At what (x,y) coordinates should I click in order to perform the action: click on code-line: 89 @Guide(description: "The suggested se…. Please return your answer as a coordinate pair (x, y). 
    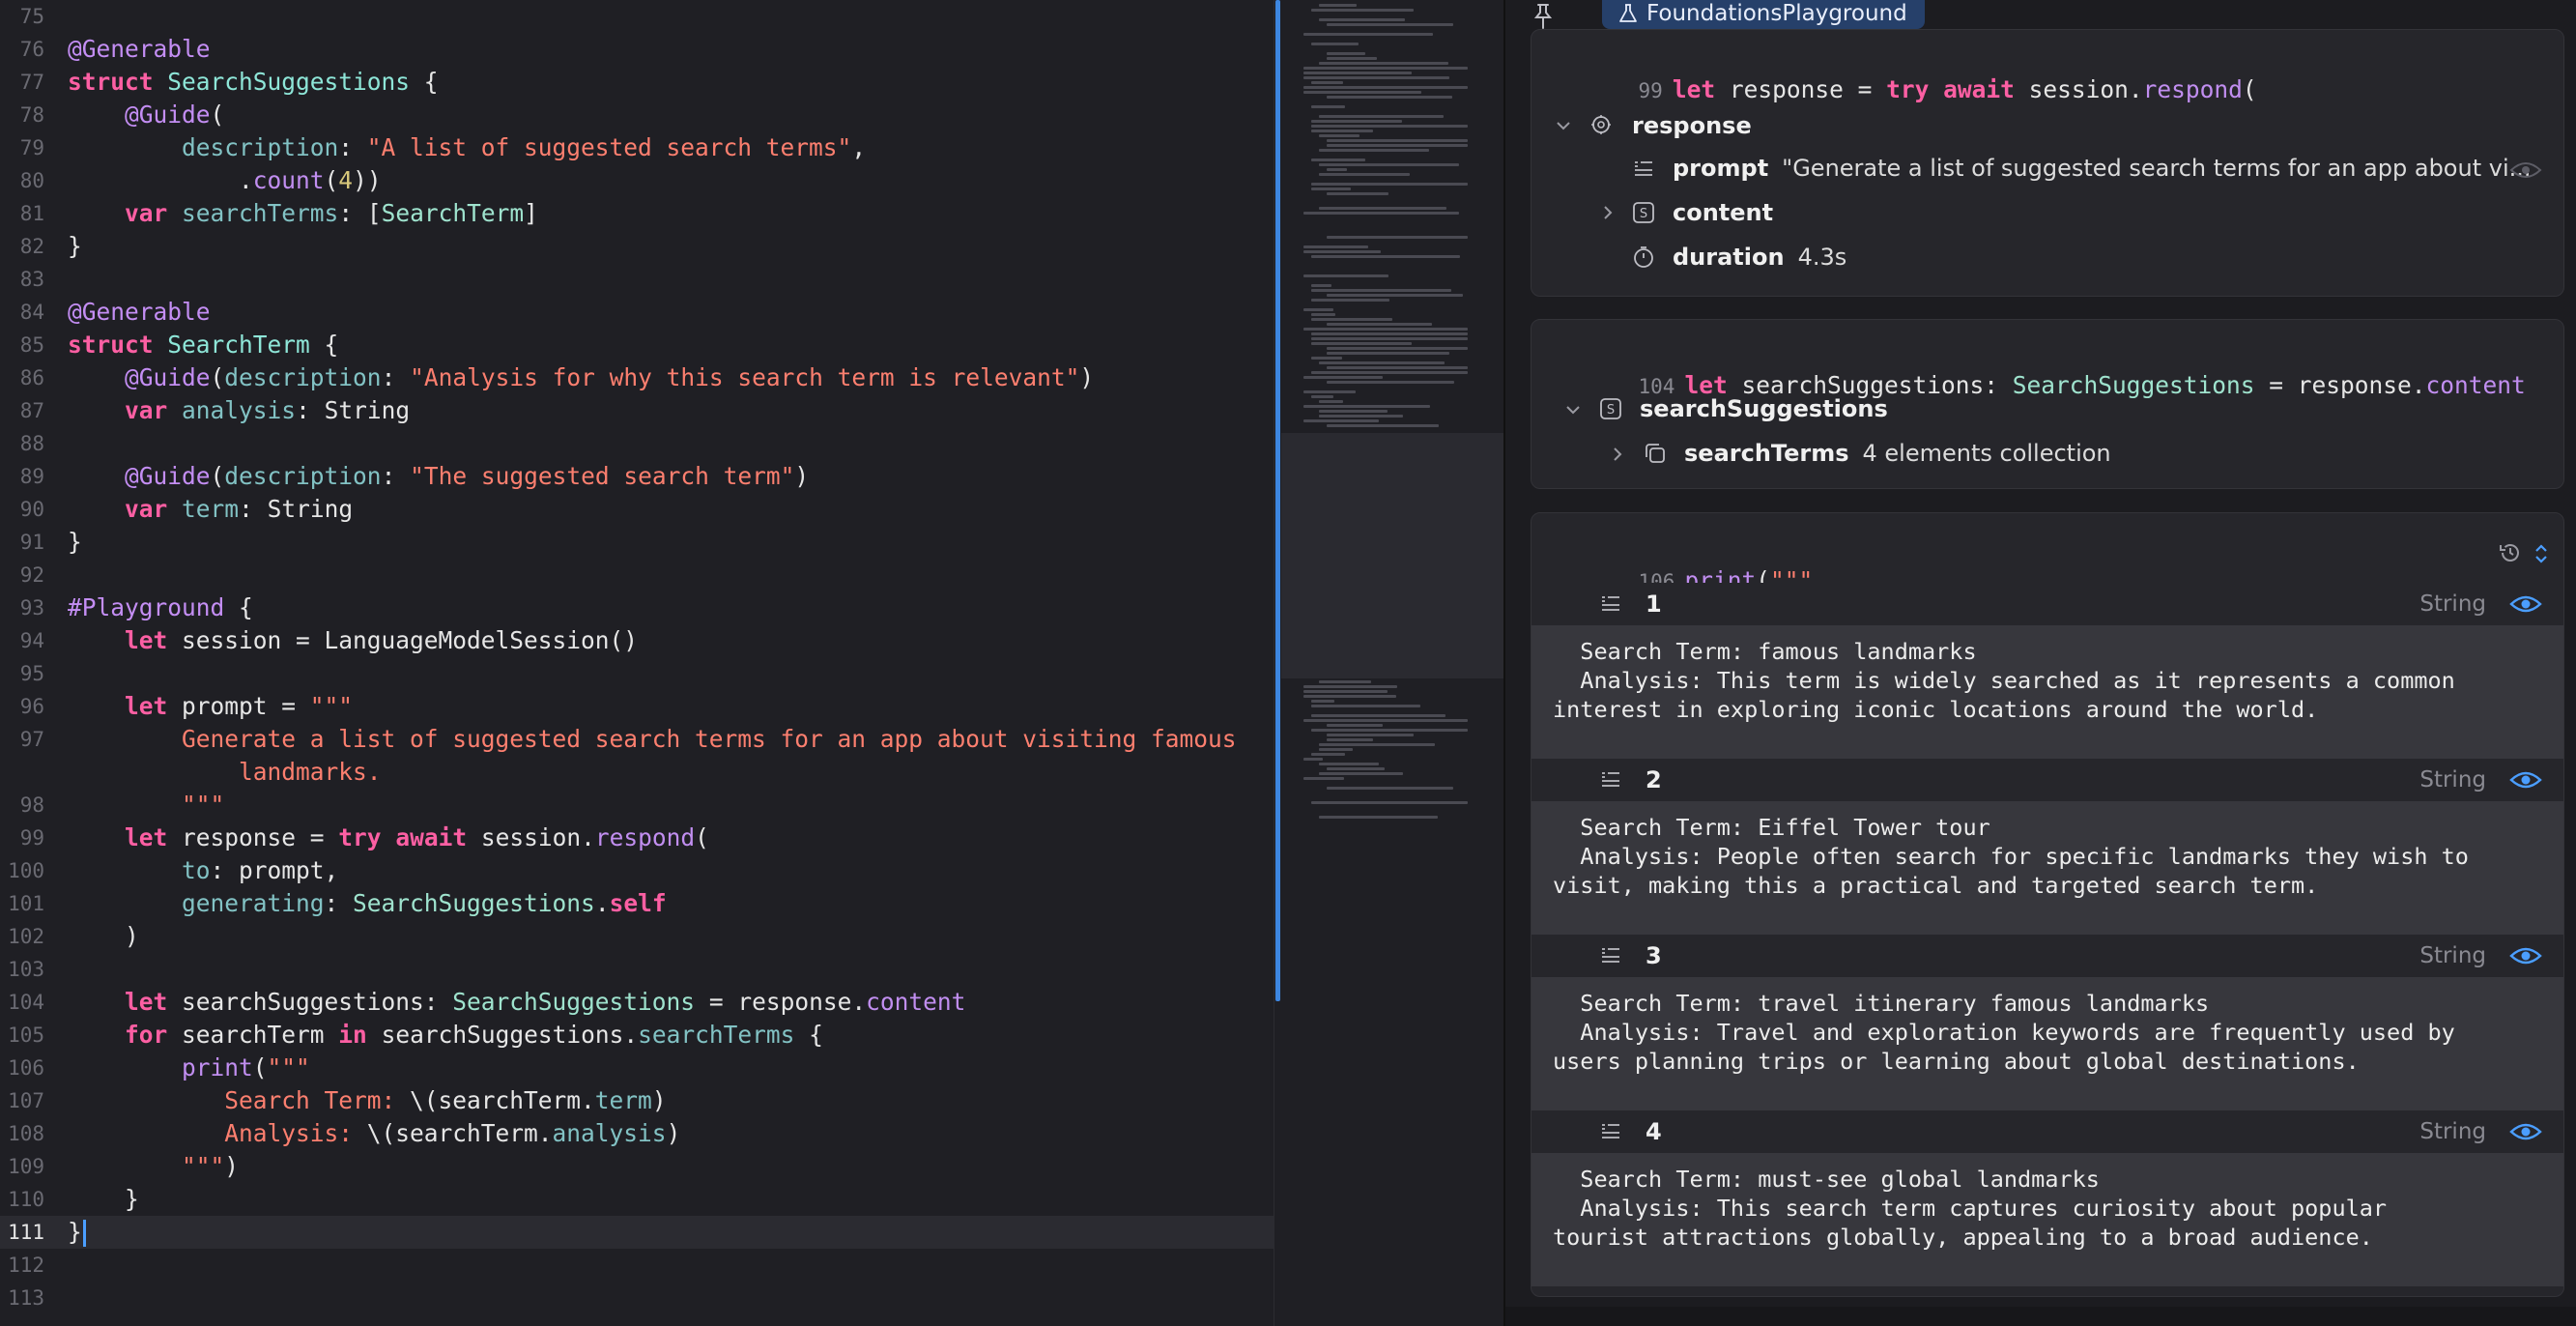
    Looking at the image, I should click on (637, 477).